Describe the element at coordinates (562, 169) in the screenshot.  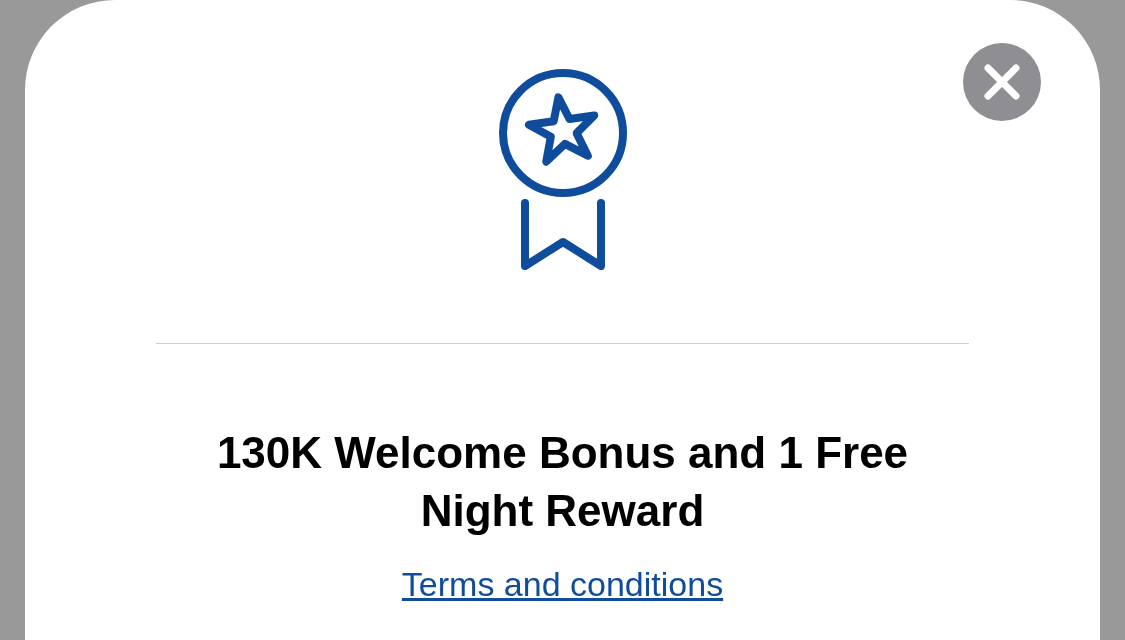
I see `award-ribbon-icon` at that location.